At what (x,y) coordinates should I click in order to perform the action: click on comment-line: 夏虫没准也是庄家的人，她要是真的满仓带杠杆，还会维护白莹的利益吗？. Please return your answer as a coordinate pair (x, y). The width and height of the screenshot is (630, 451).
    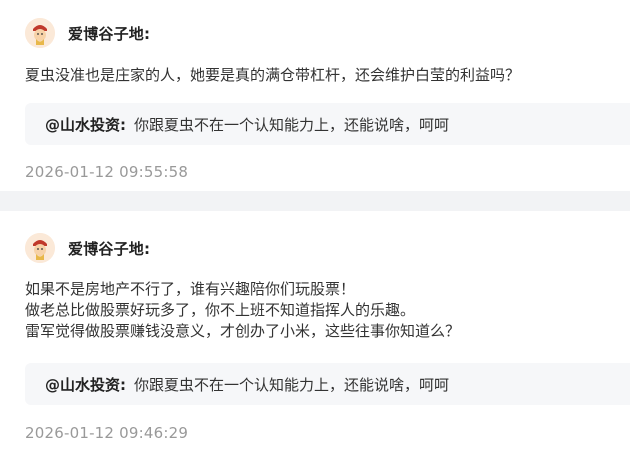
    Looking at the image, I should click on (273, 75).